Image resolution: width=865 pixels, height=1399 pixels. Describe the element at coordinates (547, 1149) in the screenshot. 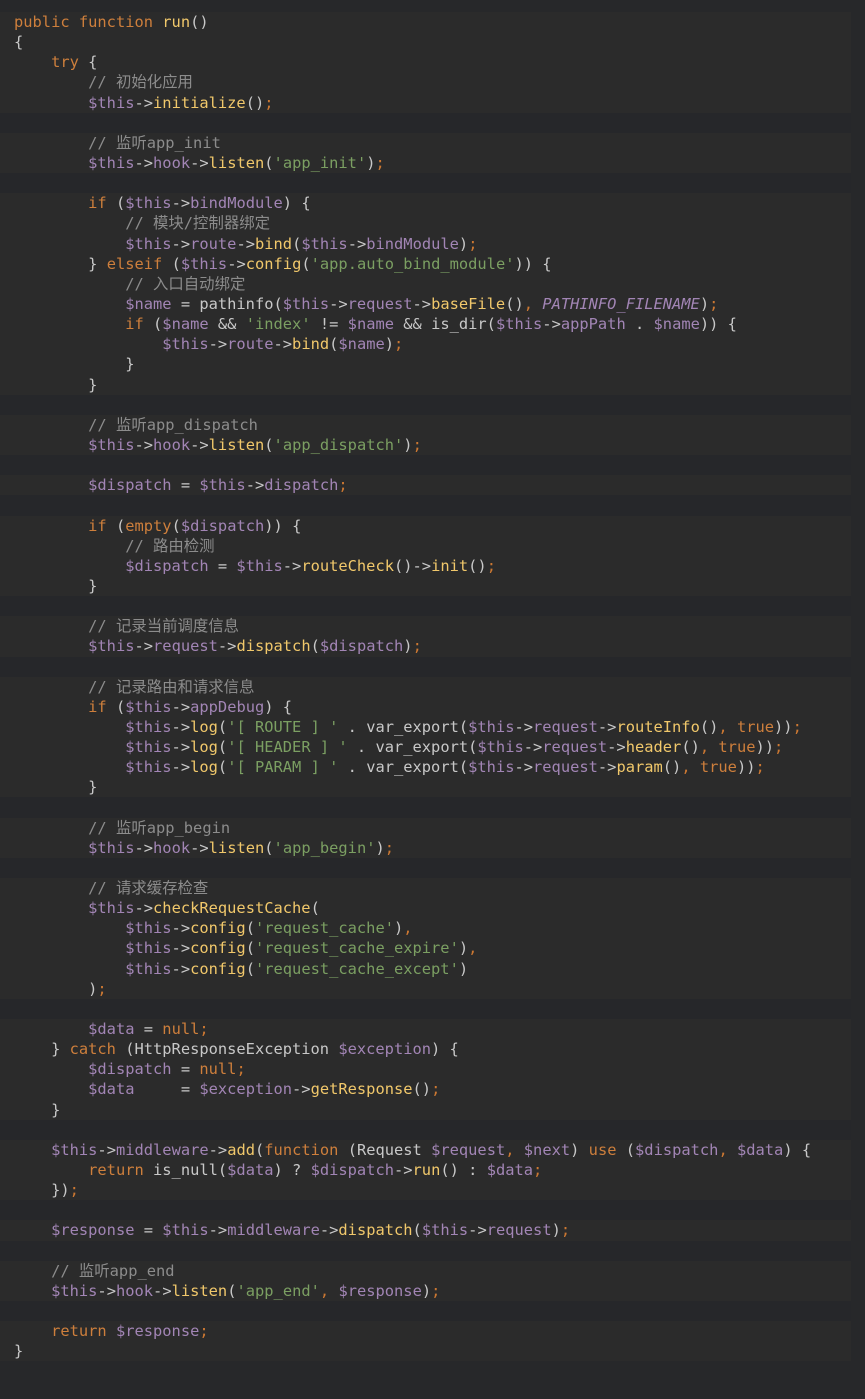

I see `code-token-var: $next` at that location.